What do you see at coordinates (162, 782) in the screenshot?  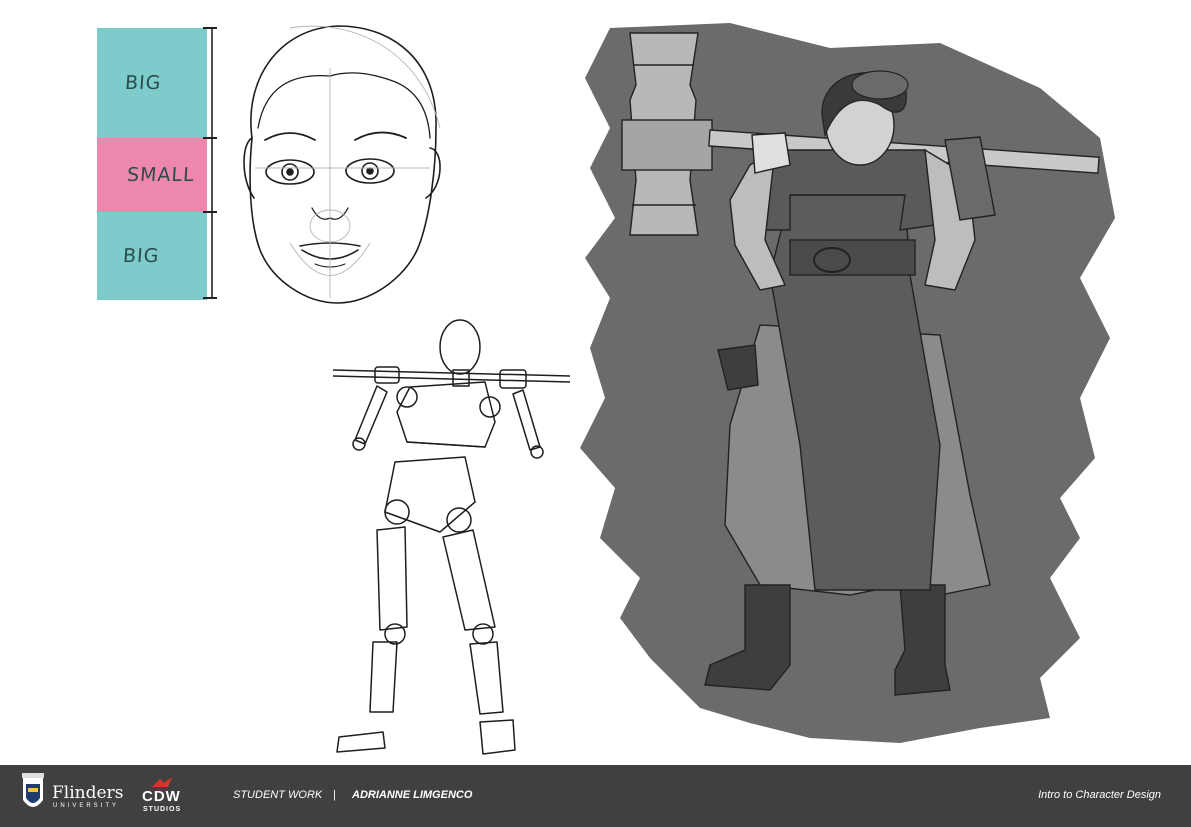 I see `studio-logo-icon` at bounding box center [162, 782].